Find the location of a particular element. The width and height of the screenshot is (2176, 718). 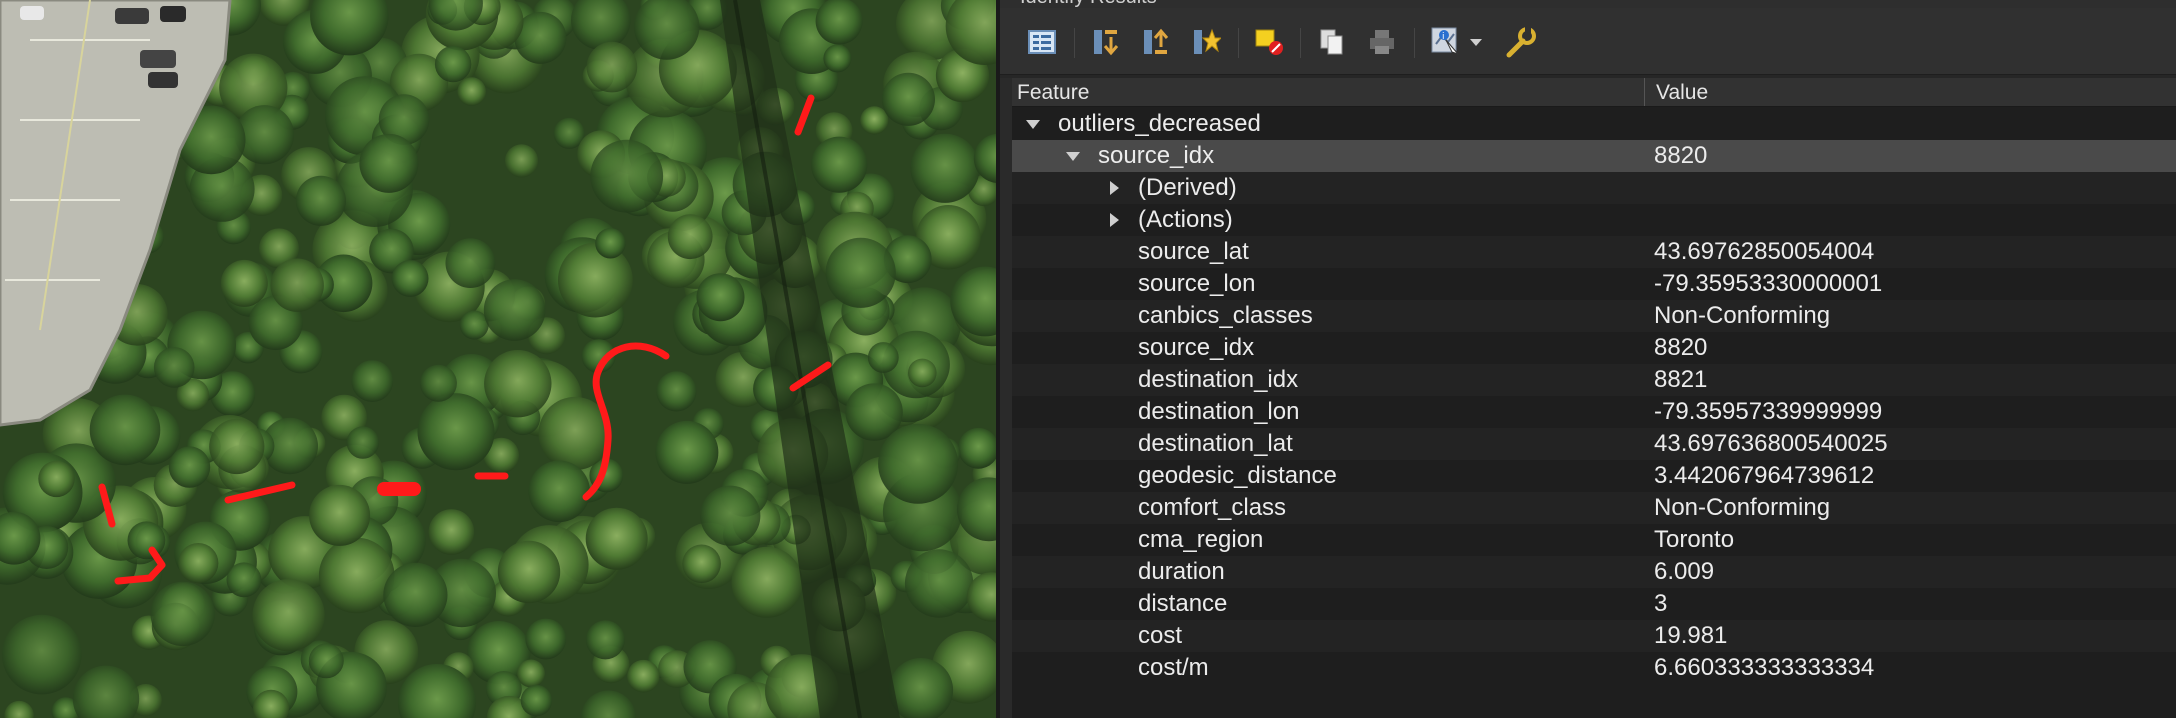

attribute-value: 6.660333333333334 is located at coordinates (1764, 667).